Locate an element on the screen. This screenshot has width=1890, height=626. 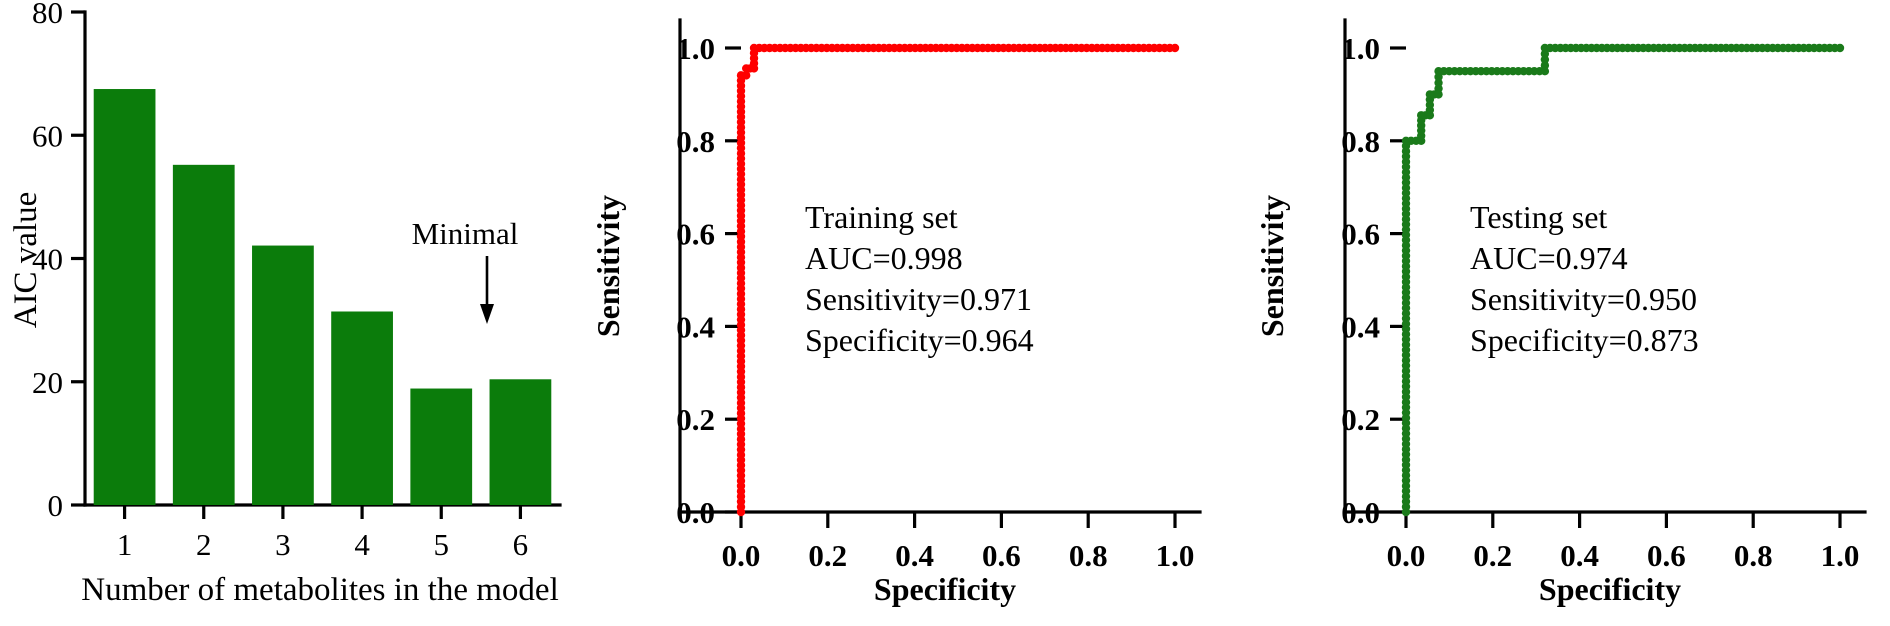
training-x-tick-labels: 0.0 0.2 0.4 0.6 0.8 1.0 is located at coordinates (958, 555).